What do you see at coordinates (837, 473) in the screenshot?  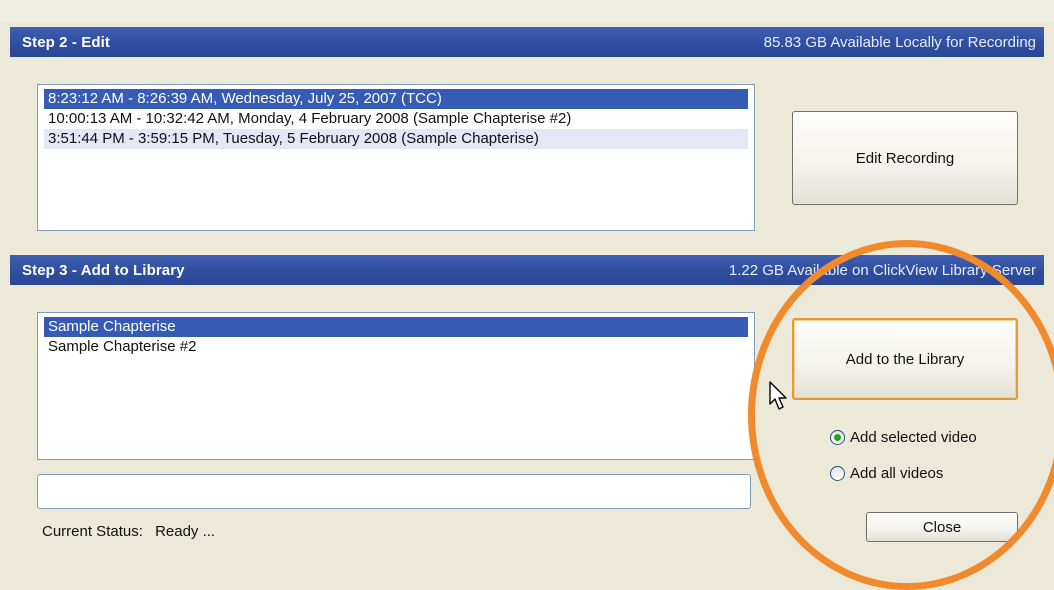 I see `radio-unchecked-icon` at bounding box center [837, 473].